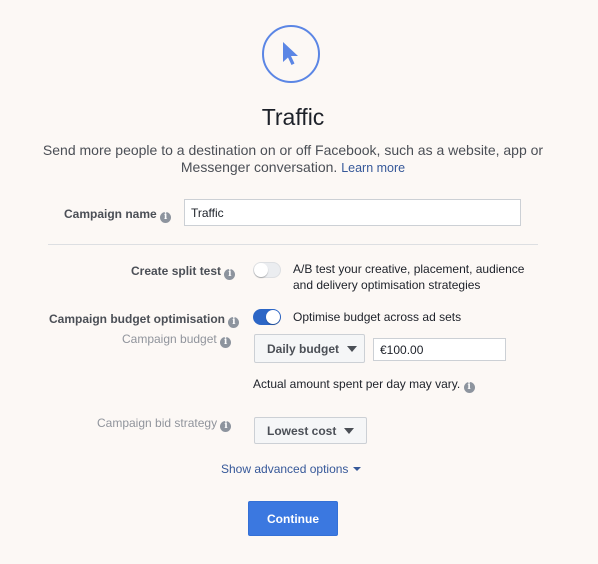 Image resolution: width=598 pixels, height=564 pixels. I want to click on objective-icon-circle, so click(291, 54).